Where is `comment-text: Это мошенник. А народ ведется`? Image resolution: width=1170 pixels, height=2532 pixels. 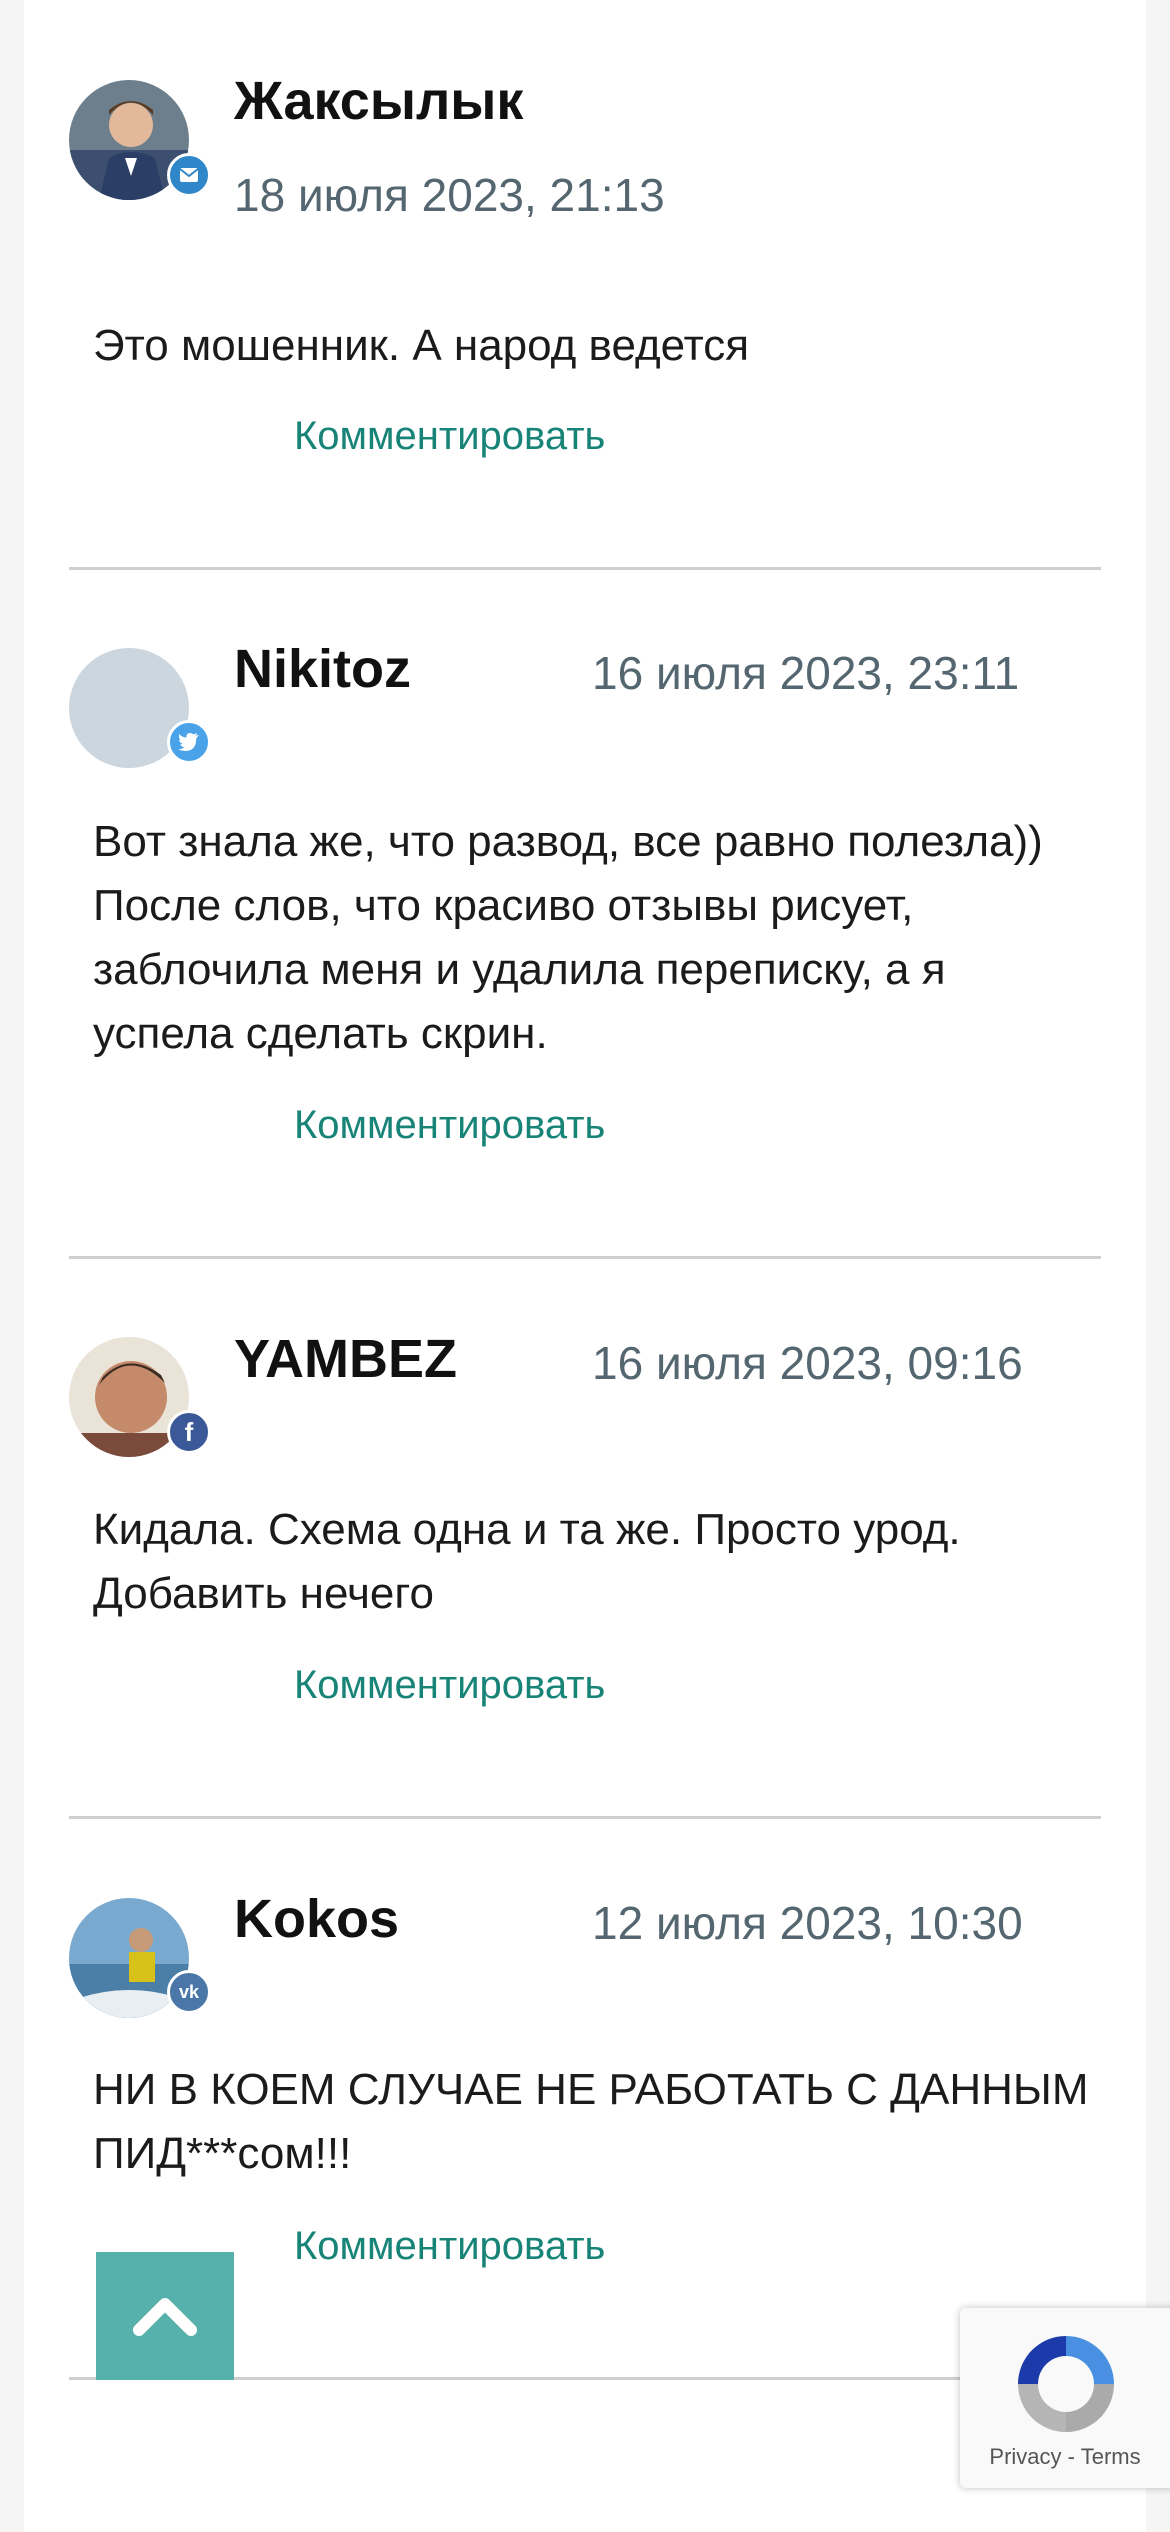 comment-text: Это мошенник. А народ ведется is located at coordinates (421, 345).